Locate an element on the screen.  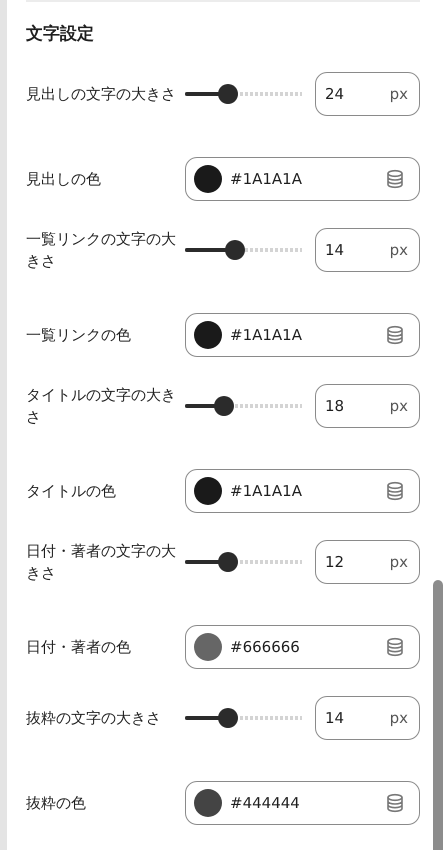
scrollbar is located at coordinates (438, 715).